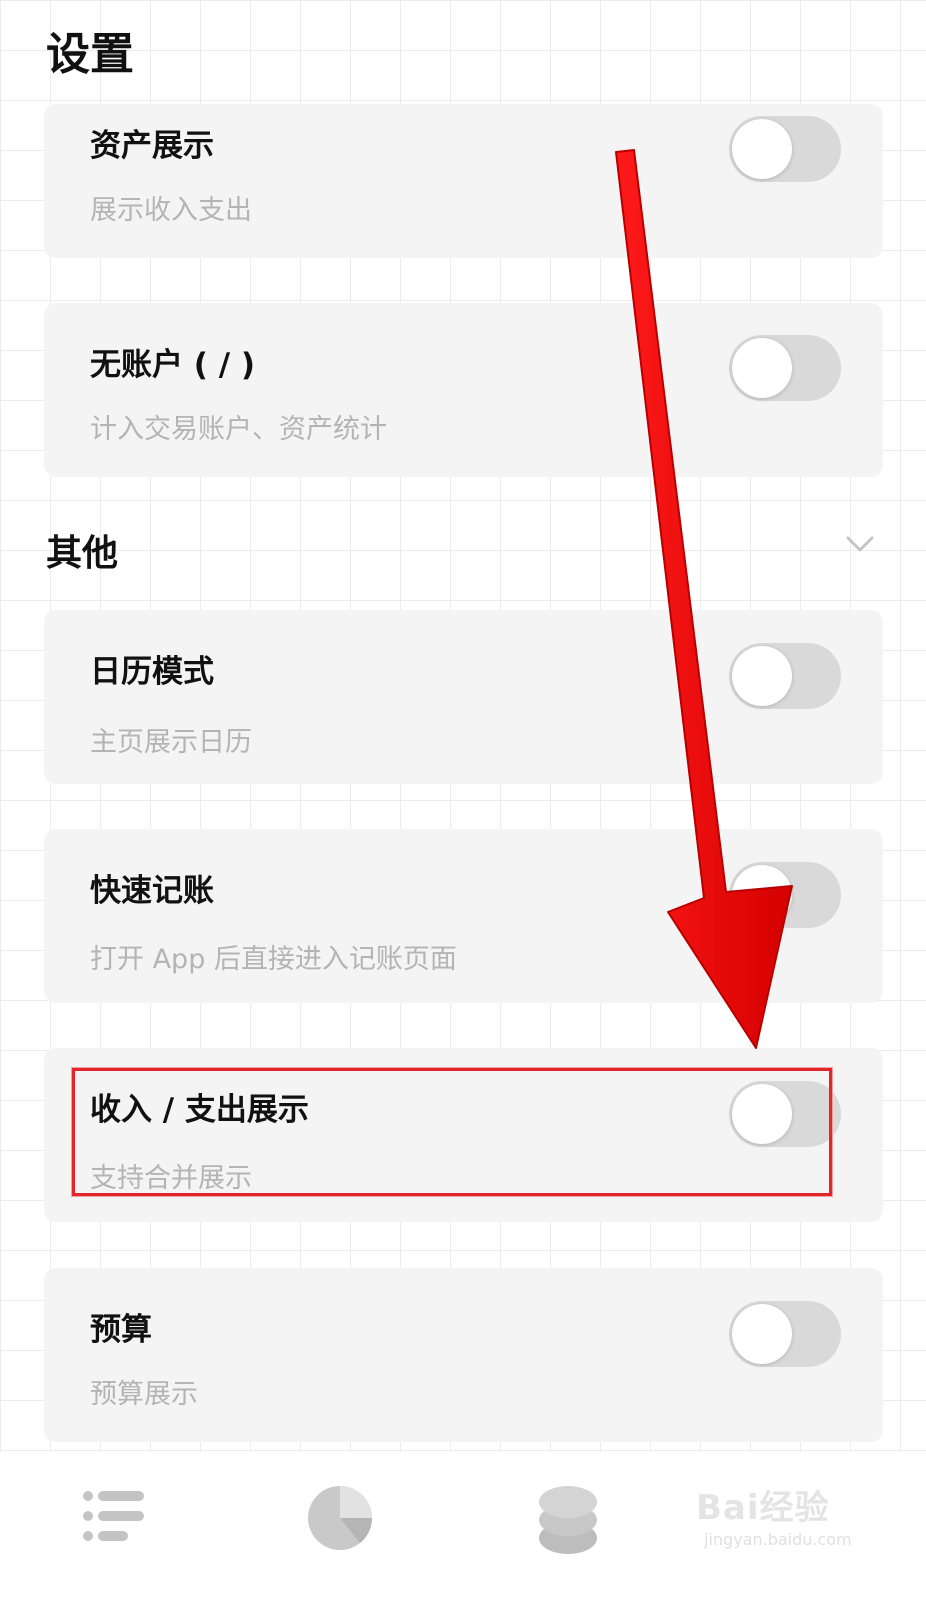 This screenshot has width=926, height=1600. What do you see at coordinates (340, 1518) in the screenshot?
I see `pie-chart-icon` at bounding box center [340, 1518].